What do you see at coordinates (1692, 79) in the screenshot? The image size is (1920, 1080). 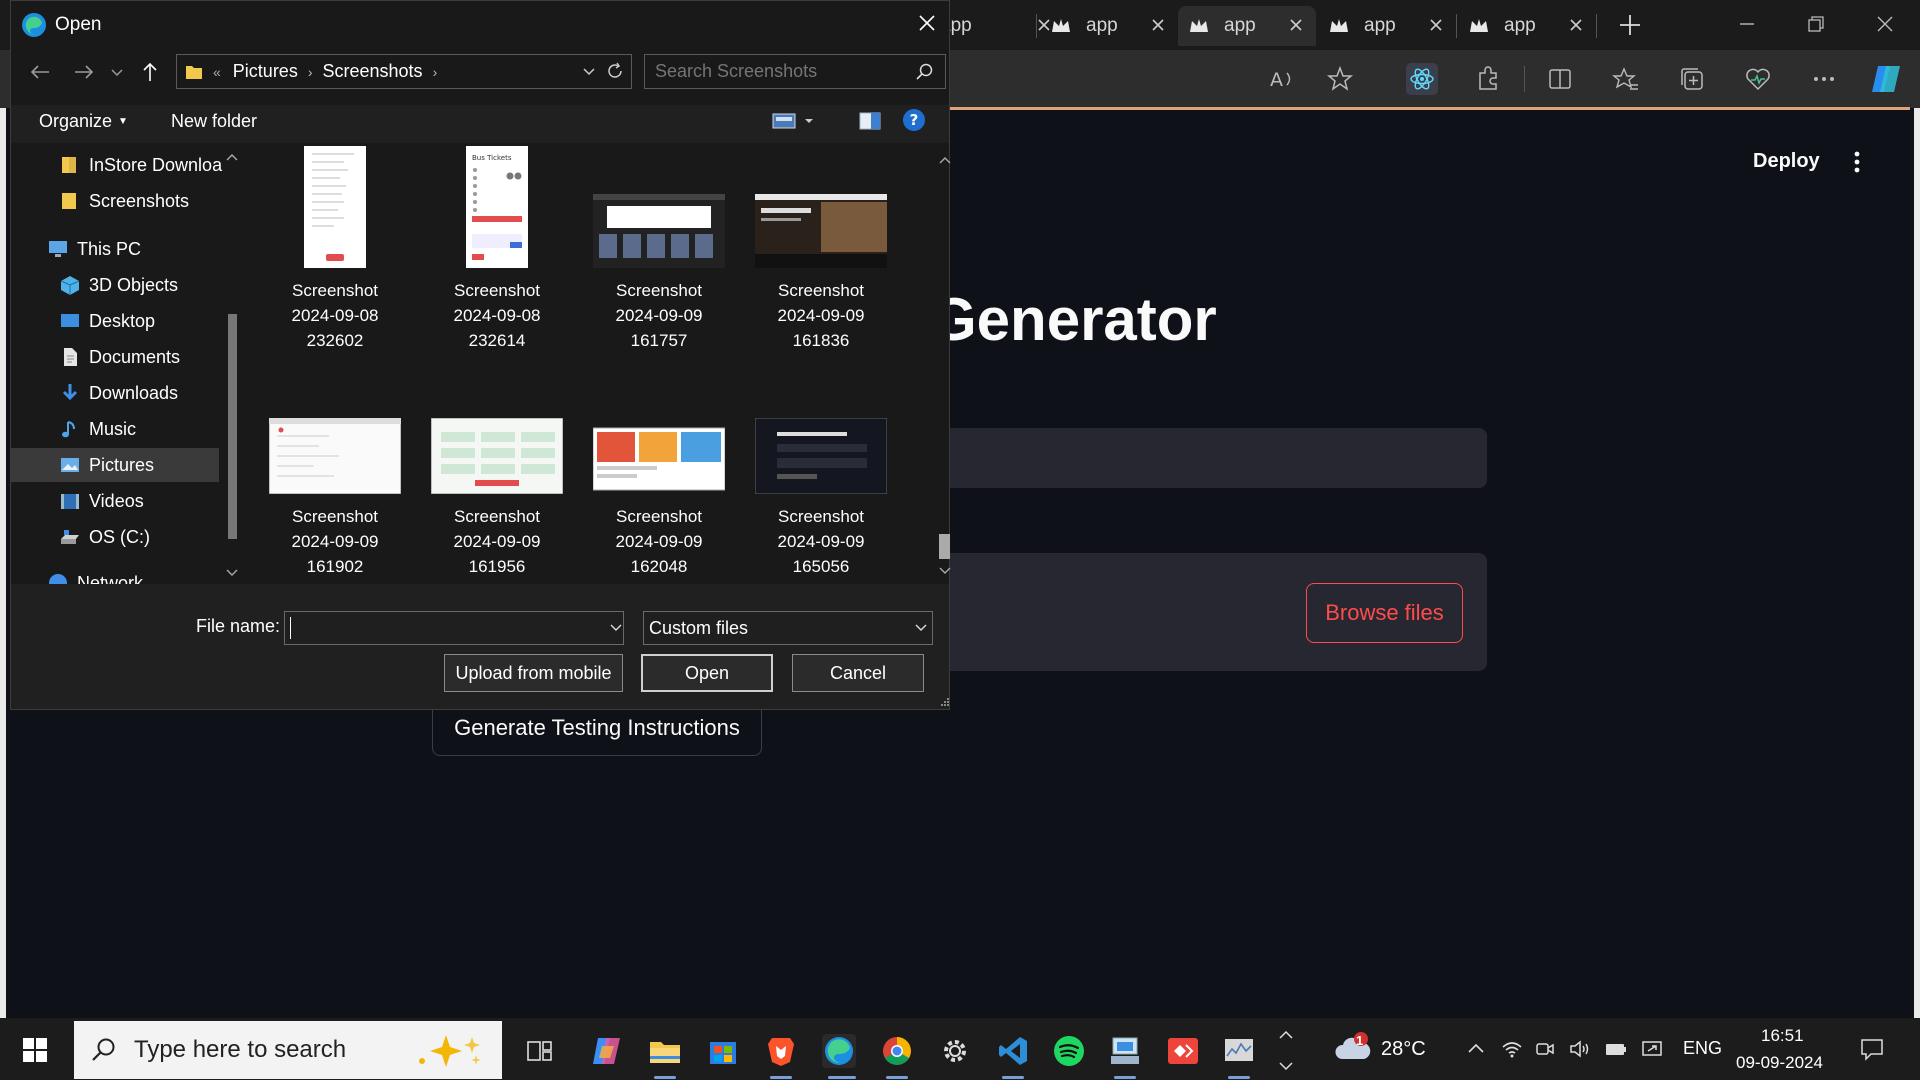 I see `collections-icon` at bounding box center [1692, 79].